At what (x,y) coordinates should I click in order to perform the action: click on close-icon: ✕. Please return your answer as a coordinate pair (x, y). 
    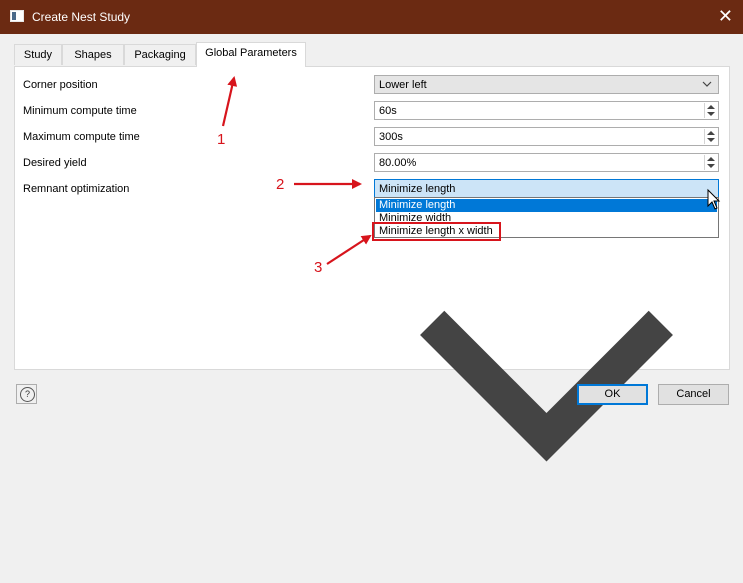
    Looking at the image, I should click on (725, 16).